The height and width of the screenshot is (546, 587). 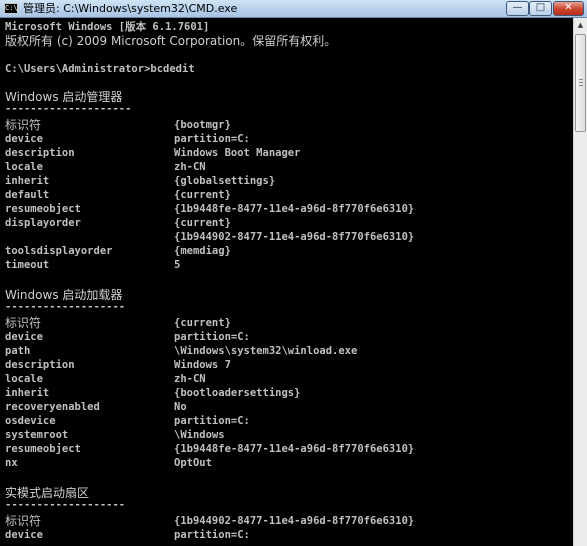 I want to click on console-prompt-line: C:\Users\Administrator>bcdedit, so click(x=100, y=69).